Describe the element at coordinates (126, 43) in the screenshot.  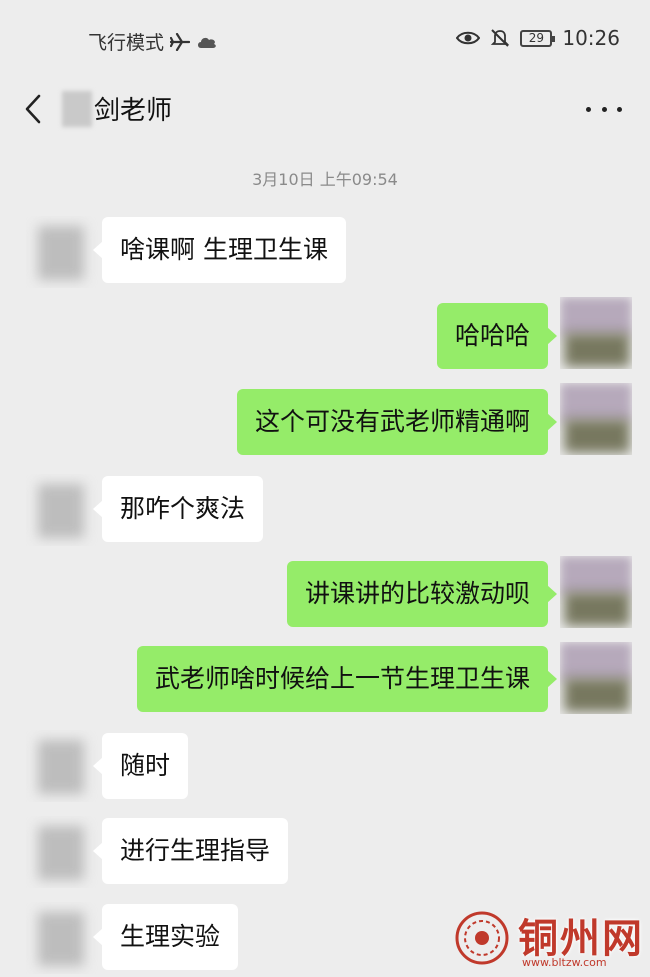
I see `airplane-mode-label: 飞行模式` at that location.